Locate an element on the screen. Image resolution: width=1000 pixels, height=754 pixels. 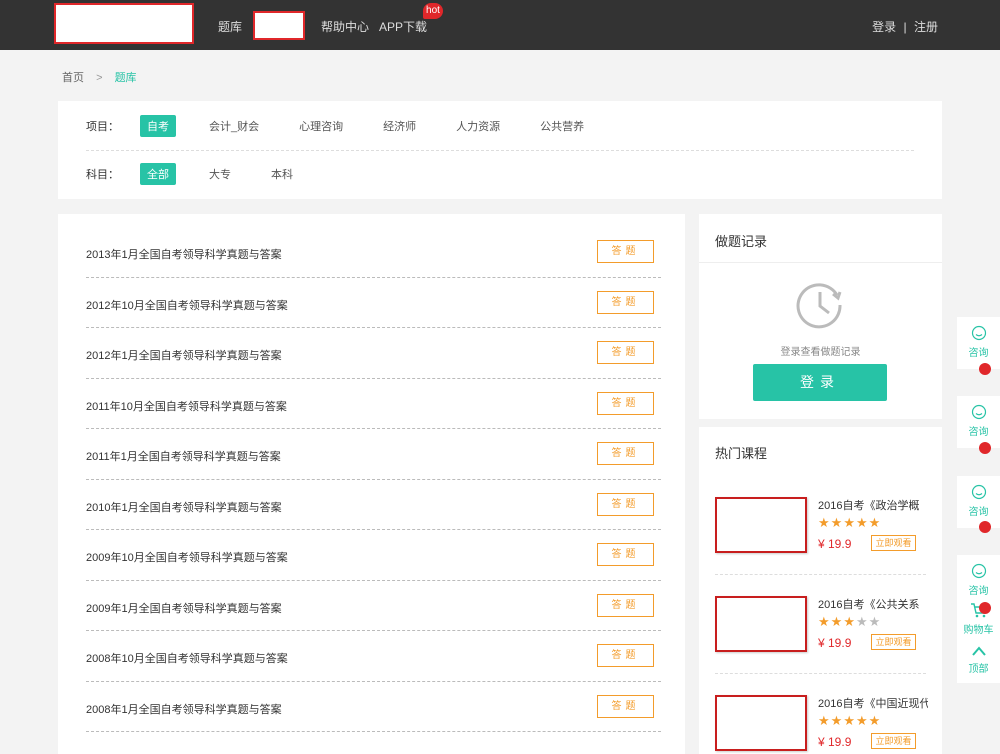
exam-row: 2011年10月全国自考领导科学真题与答案 答题 is located at coordinates (373, 404).